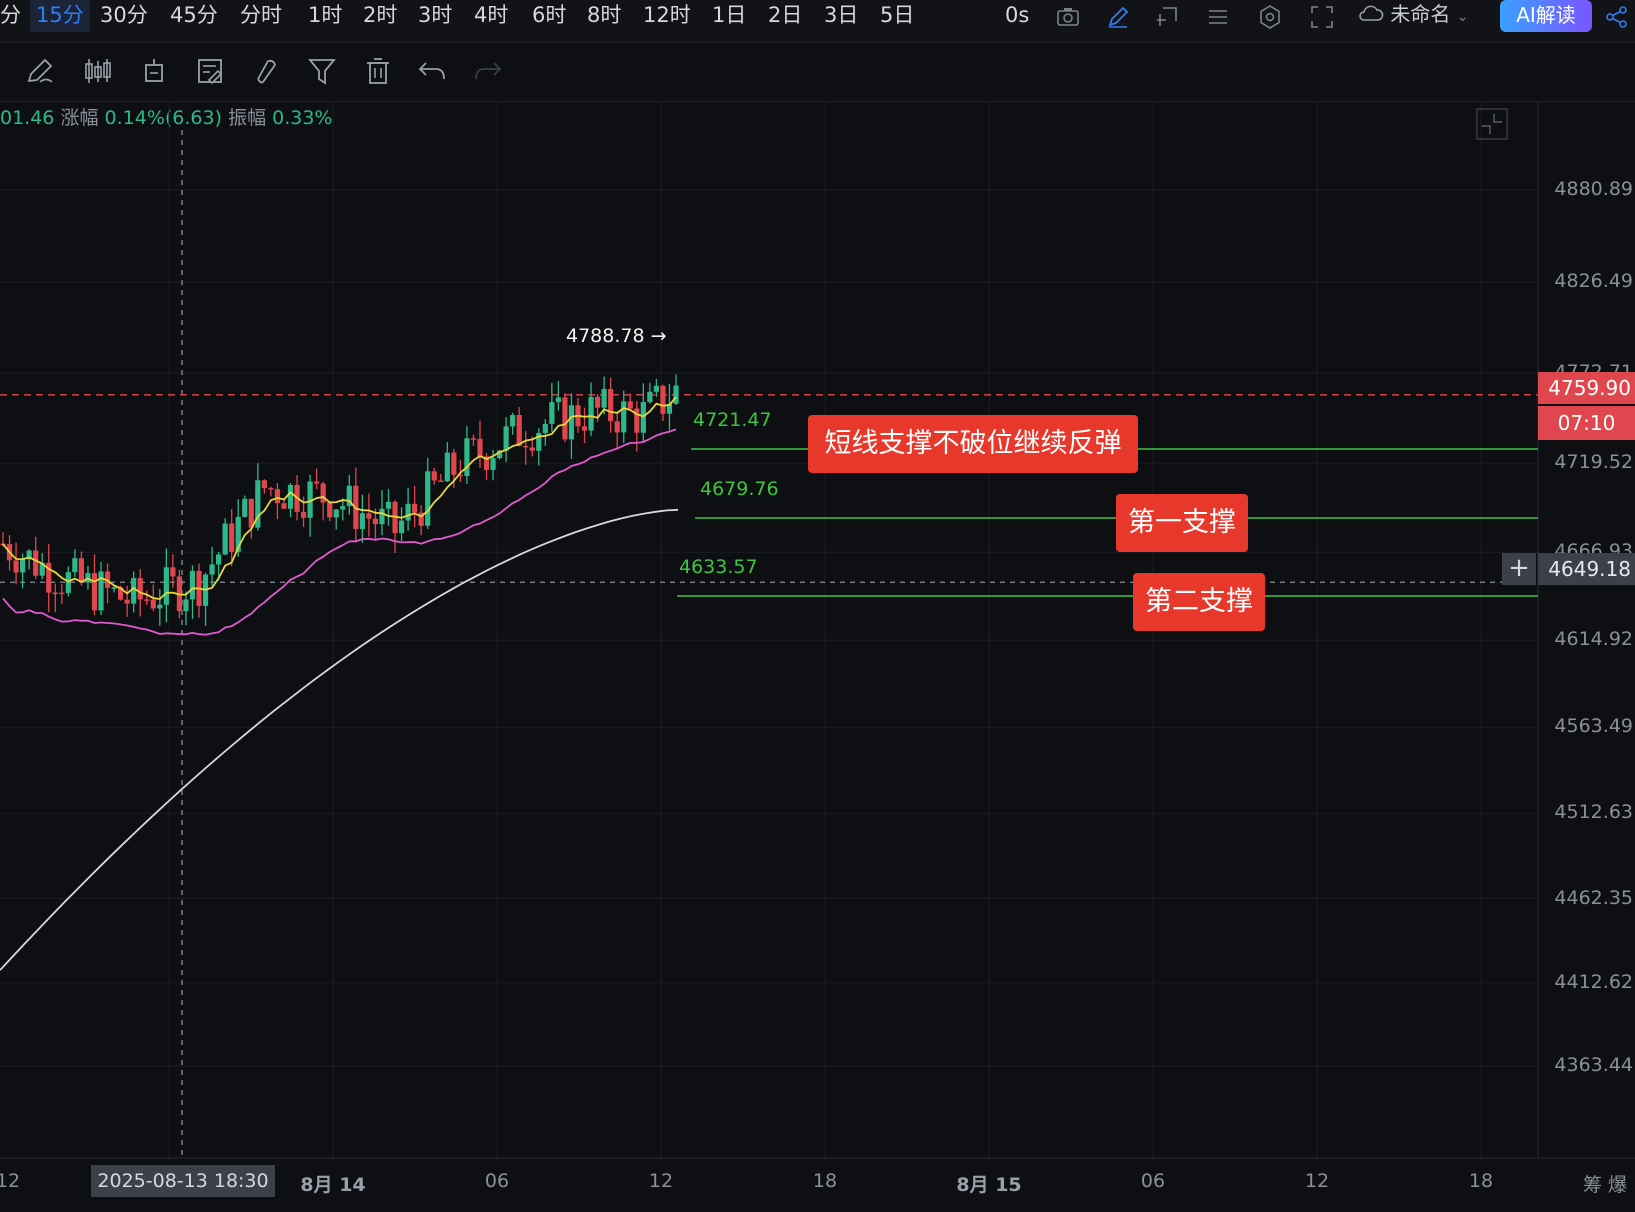  What do you see at coordinates (1586, 423) in the screenshot?
I see `bar-countdown-label: 07:10` at bounding box center [1586, 423].